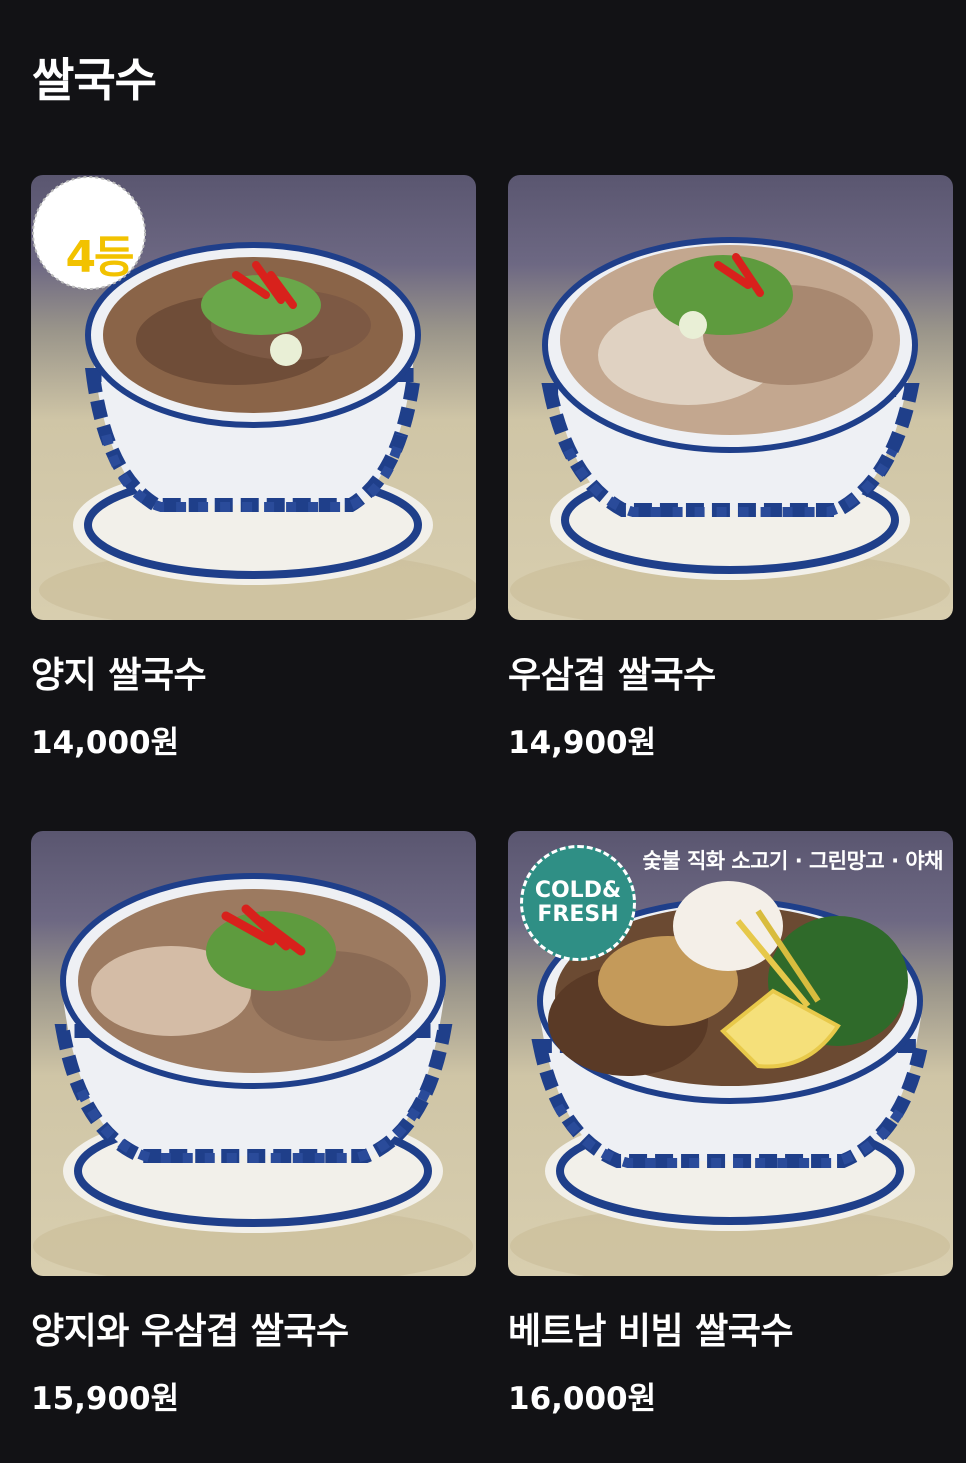 This screenshot has width=966, height=1463. Describe the element at coordinates (253, 397) in the screenshot. I see `menu-photo: 4등` at that location.